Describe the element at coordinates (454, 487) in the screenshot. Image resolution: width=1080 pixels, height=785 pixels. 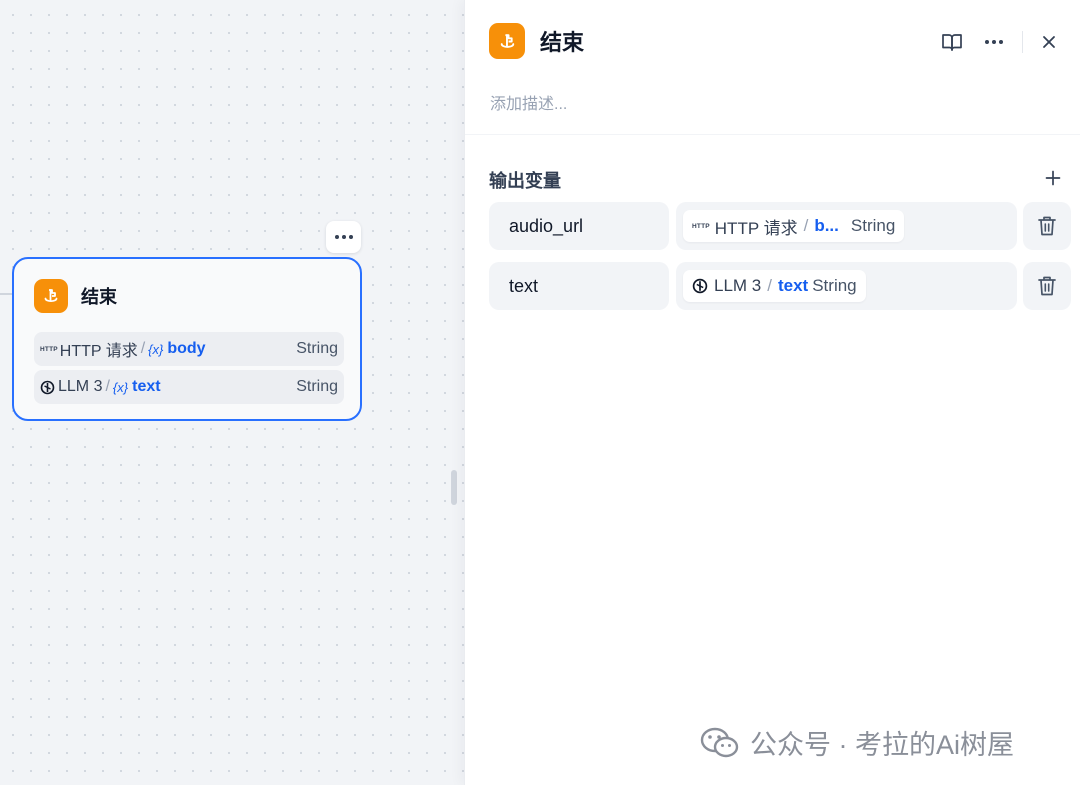
I see `panel-resize-handle` at that location.